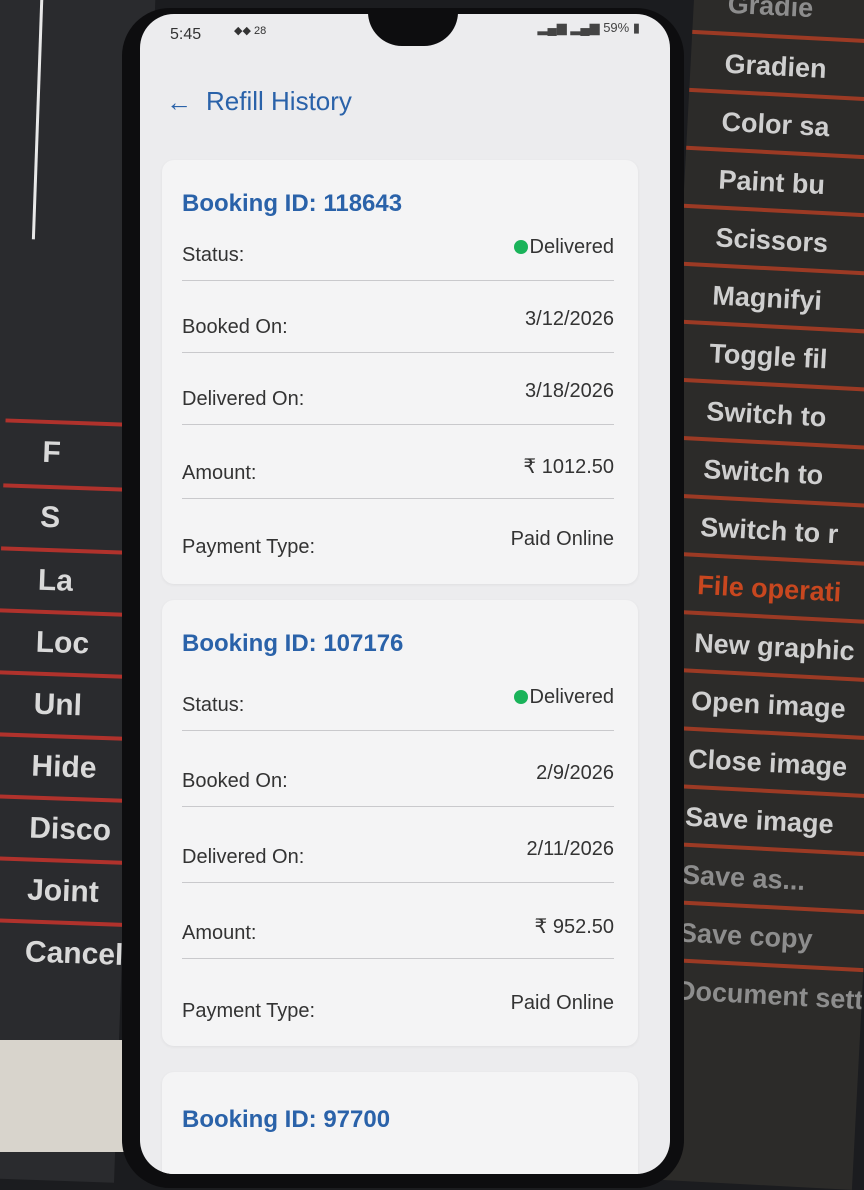 This screenshot has width=864, height=1190. What do you see at coordinates (260, 31) in the screenshot?
I see `date-badge: 28` at bounding box center [260, 31].